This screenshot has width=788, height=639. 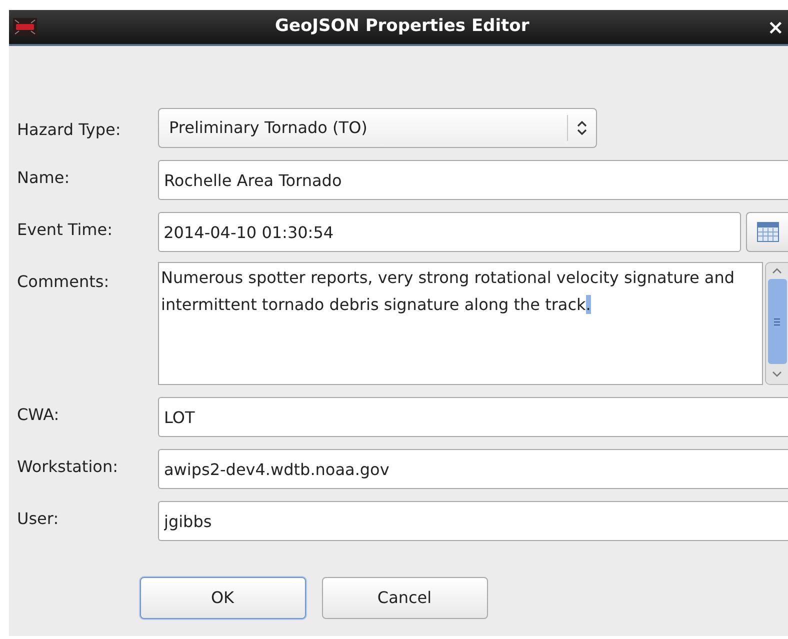 I want to click on scrollbar-thumb, so click(x=777, y=321).